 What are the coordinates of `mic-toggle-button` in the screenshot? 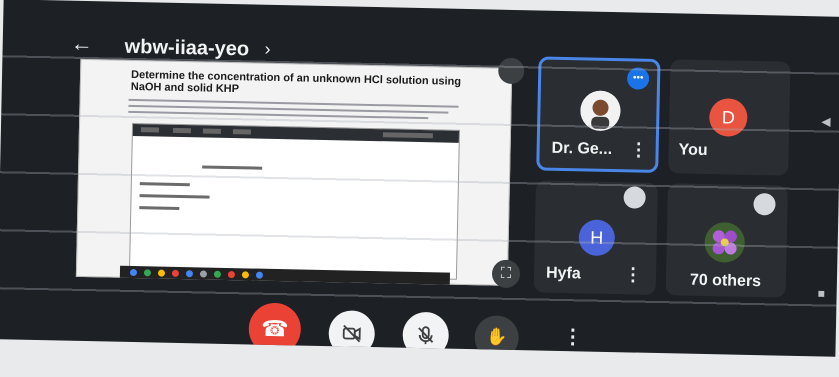 It's located at (426, 334).